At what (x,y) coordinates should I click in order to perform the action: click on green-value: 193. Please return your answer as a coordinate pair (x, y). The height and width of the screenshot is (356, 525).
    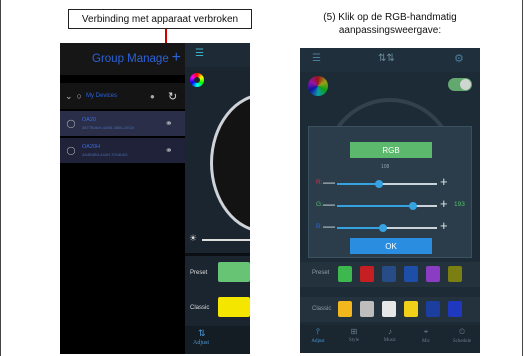
    Looking at the image, I should click on (459, 204).